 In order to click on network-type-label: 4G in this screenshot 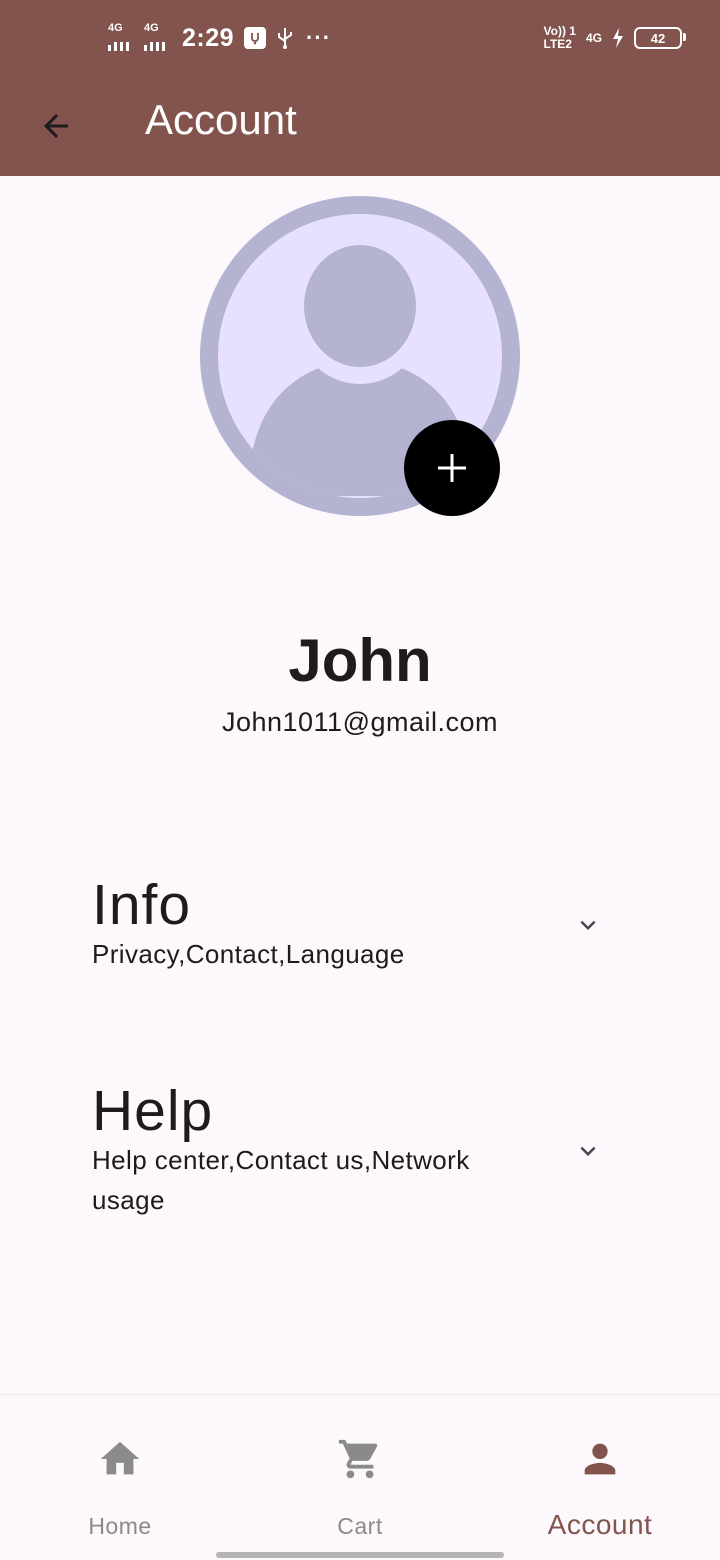, I will do `click(593, 38)`.